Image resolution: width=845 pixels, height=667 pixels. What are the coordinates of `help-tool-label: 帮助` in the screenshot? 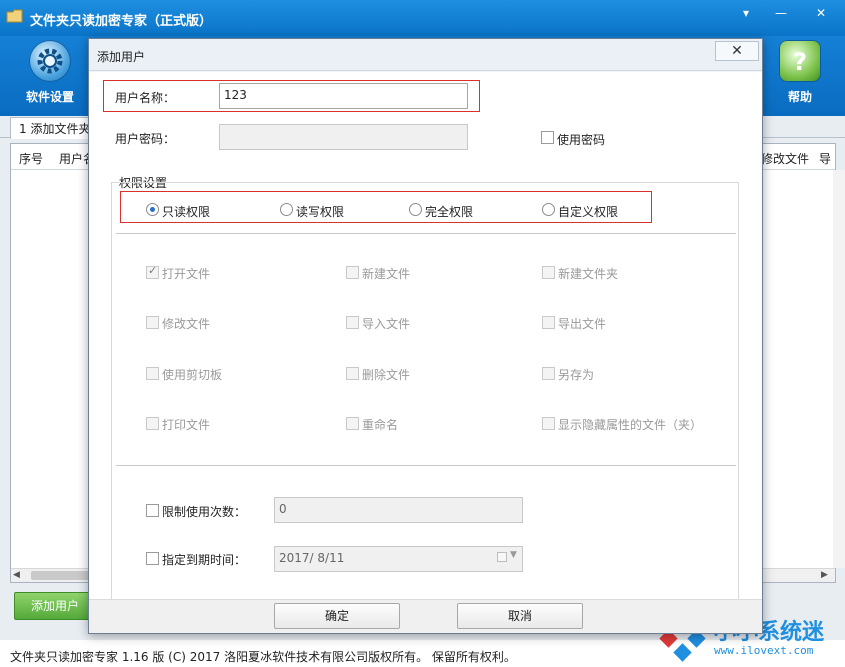 It's located at (799, 97).